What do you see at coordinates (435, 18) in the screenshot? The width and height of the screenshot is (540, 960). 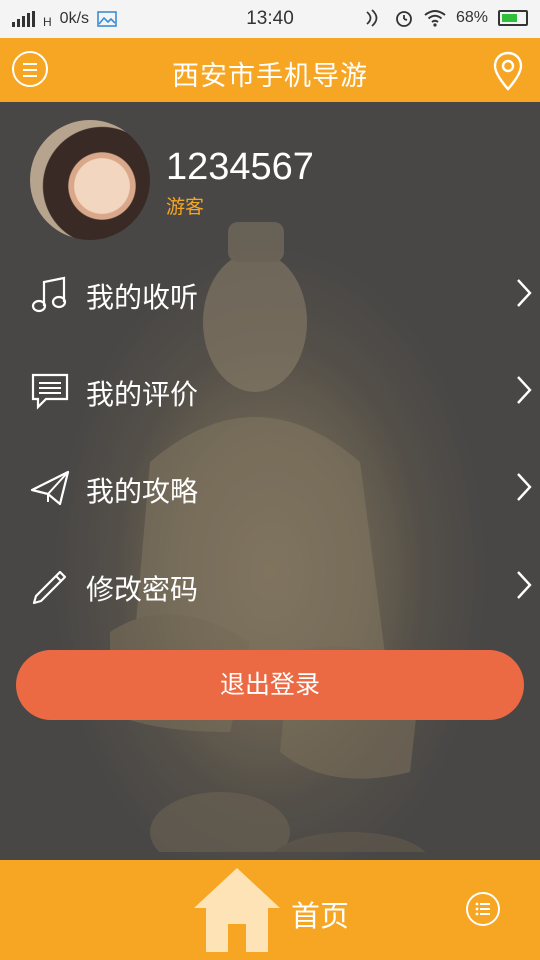 I see `wifi-icon` at bounding box center [435, 18].